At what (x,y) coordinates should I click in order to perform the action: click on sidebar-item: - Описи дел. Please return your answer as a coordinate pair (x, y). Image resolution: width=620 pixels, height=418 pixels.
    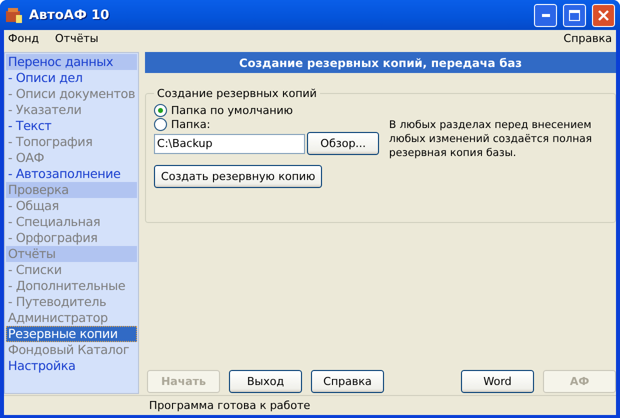
    Looking at the image, I should click on (72, 78).